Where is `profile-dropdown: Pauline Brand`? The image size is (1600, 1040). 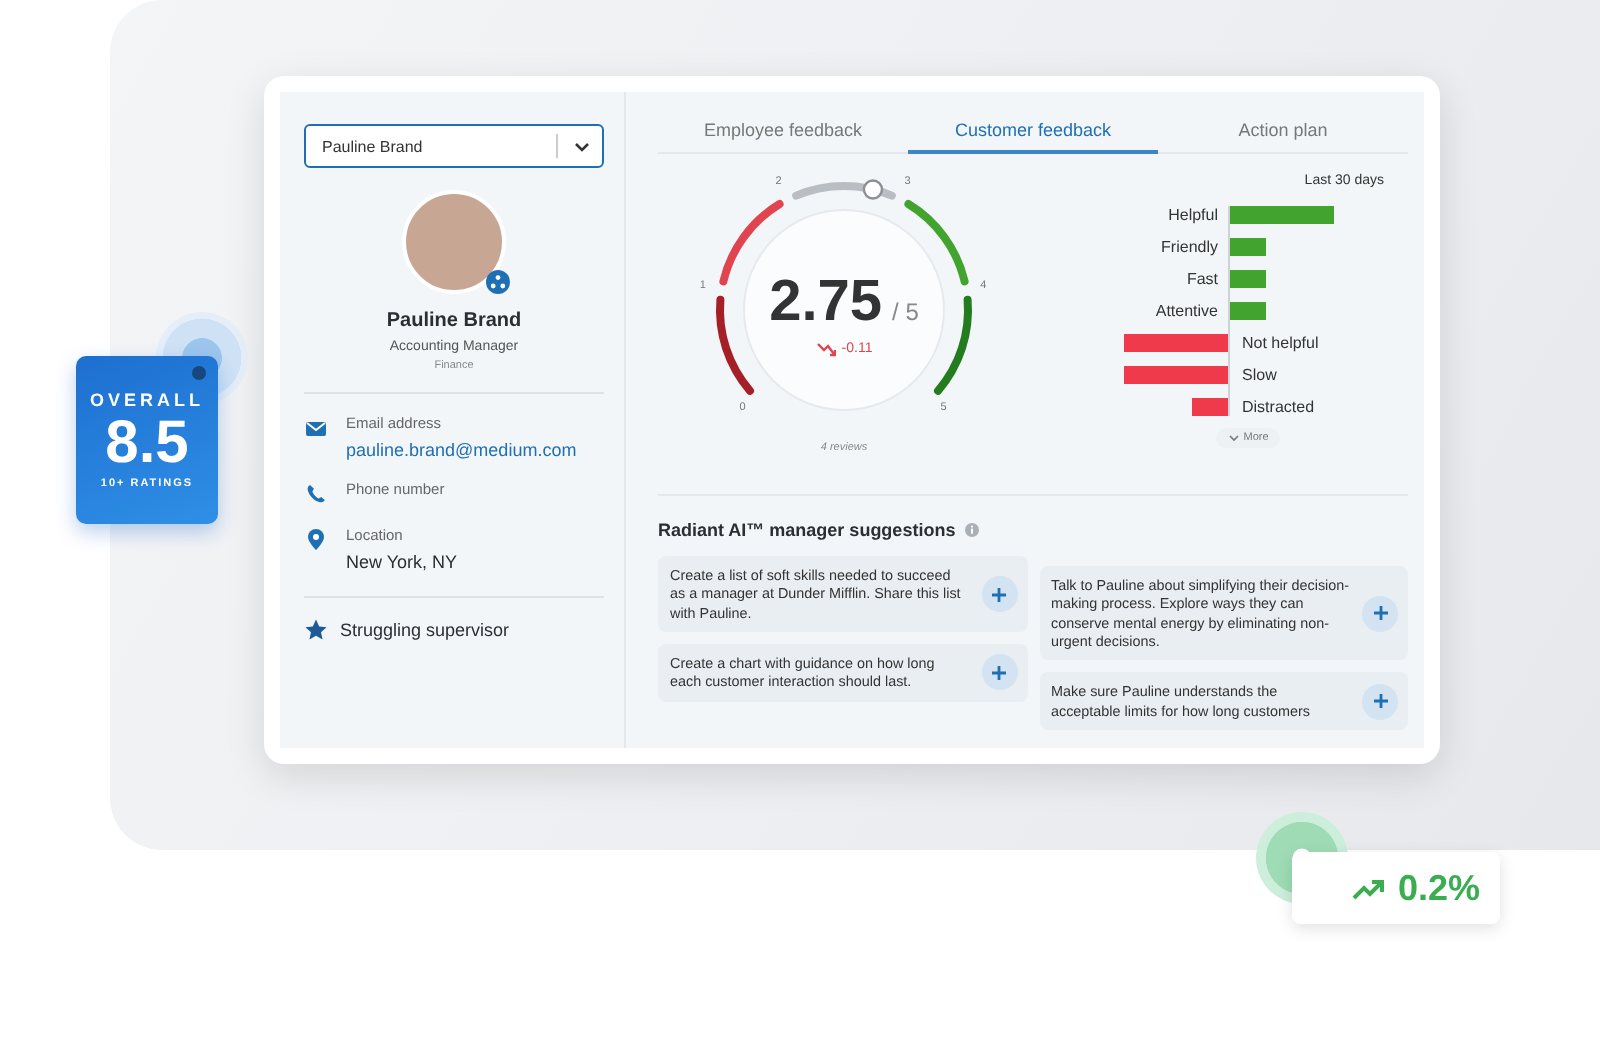 profile-dropdown: Pauline Brand is located at coordinates (454, 146).